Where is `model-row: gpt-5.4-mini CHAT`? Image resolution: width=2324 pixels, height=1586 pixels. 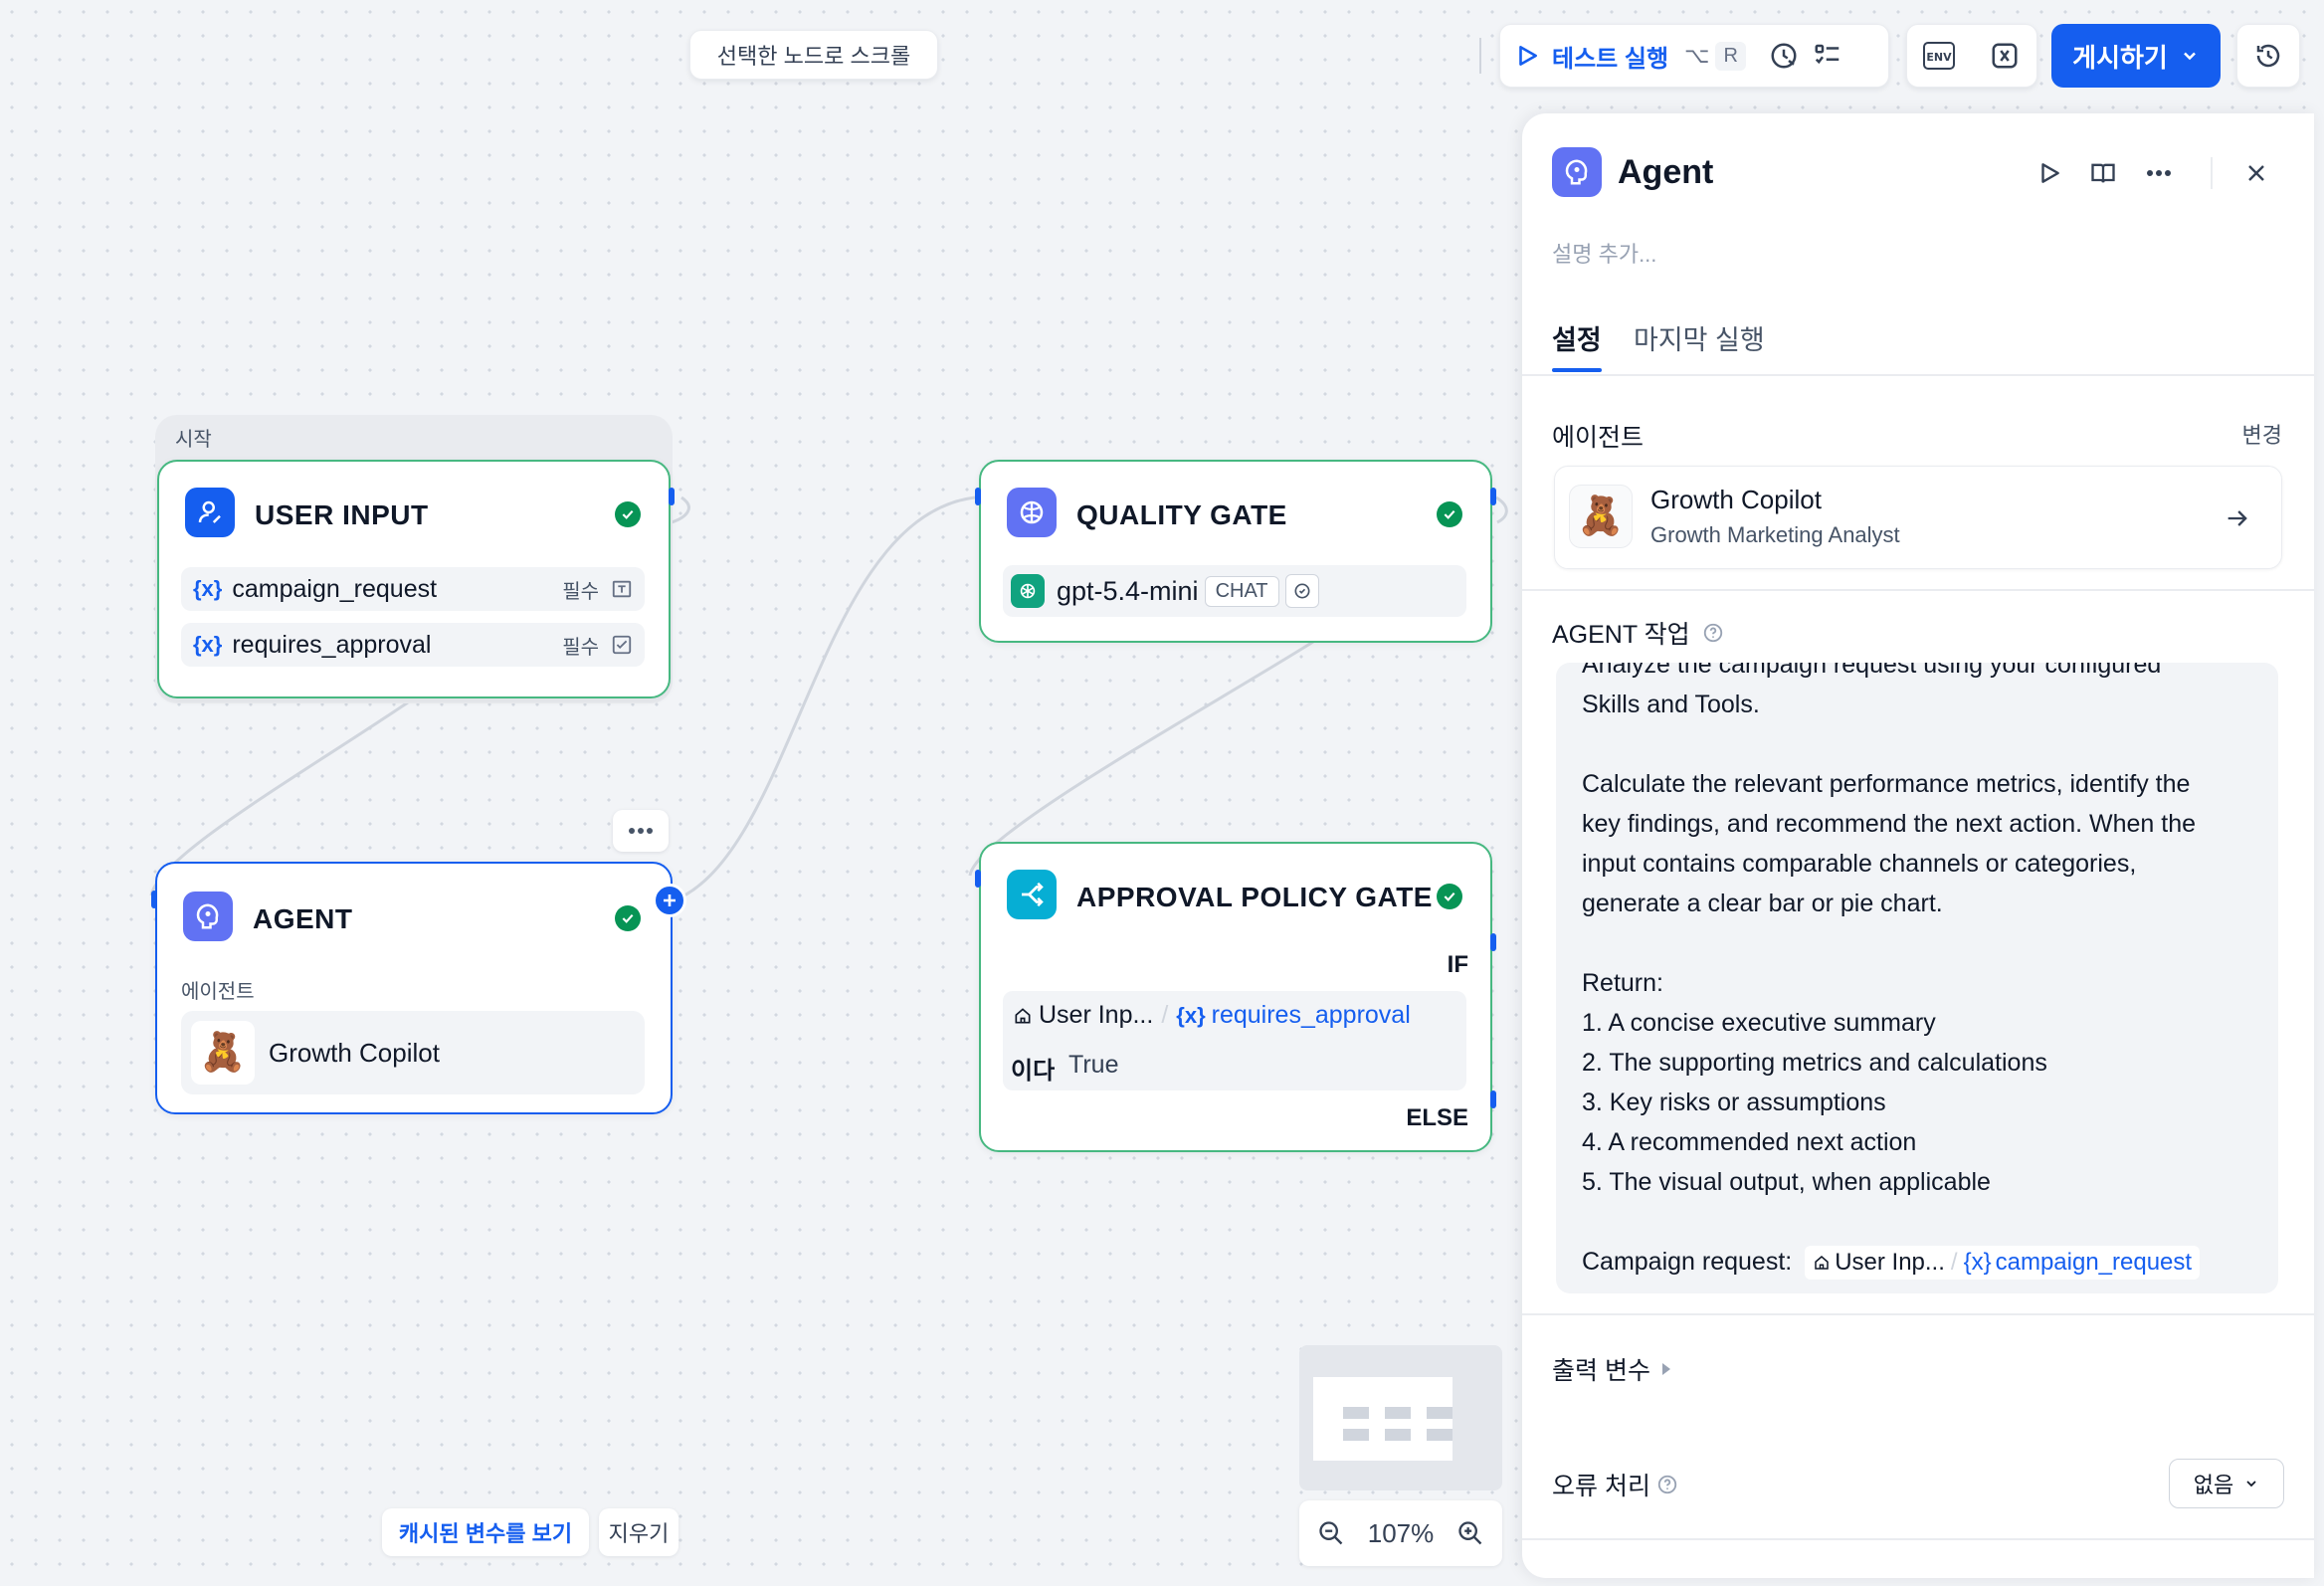 model-row: gpt-5.4-mini CHAT is located at coordinates (1235, 591).